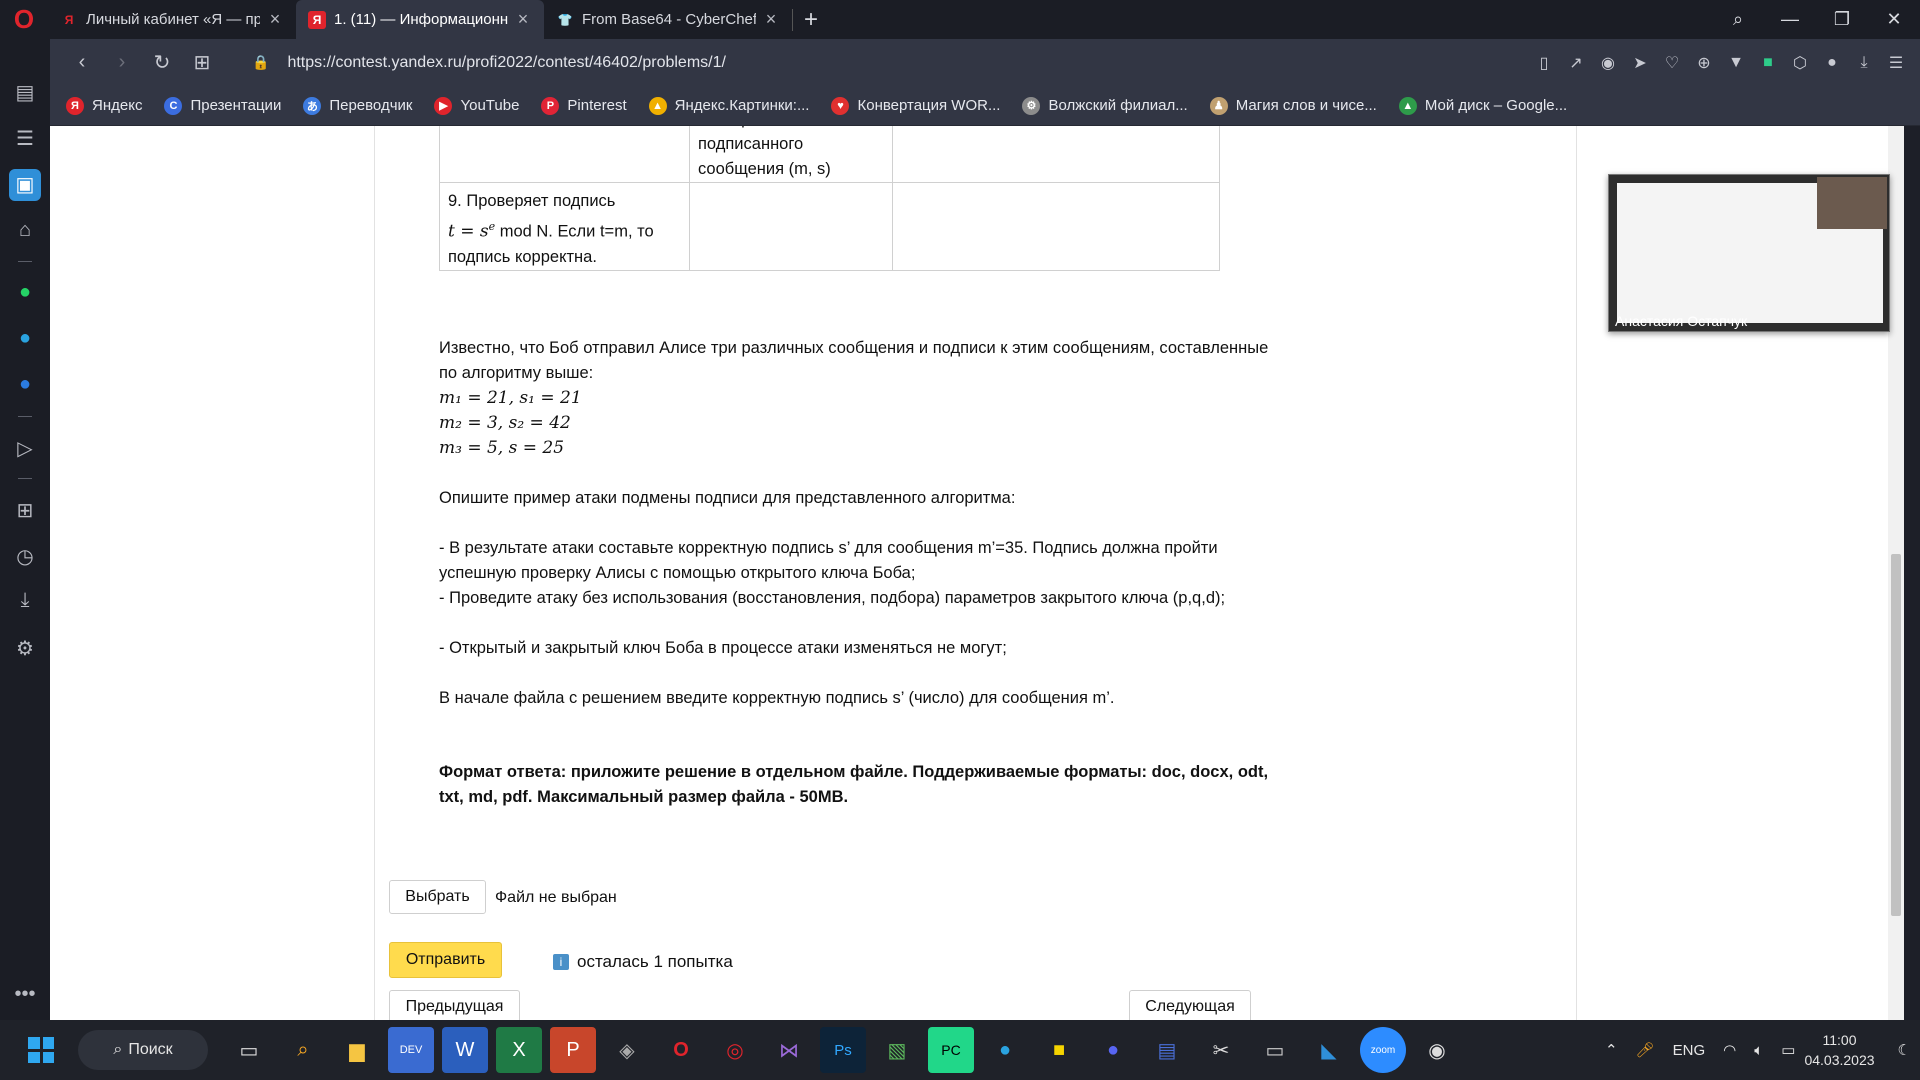  I want to click on next-button: Следующая, so click(1190, 1005).